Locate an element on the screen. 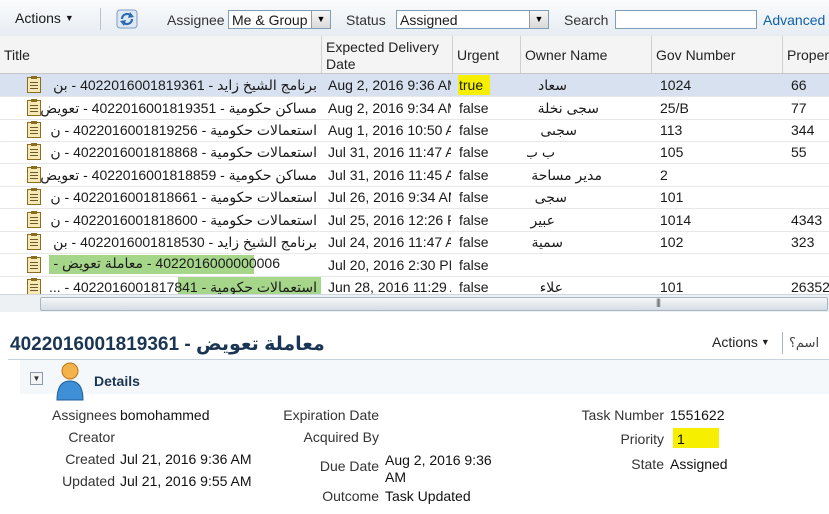 This screenshot has height=514, width=829. due-date-label: Due Date is located at coordinates (349, 466).